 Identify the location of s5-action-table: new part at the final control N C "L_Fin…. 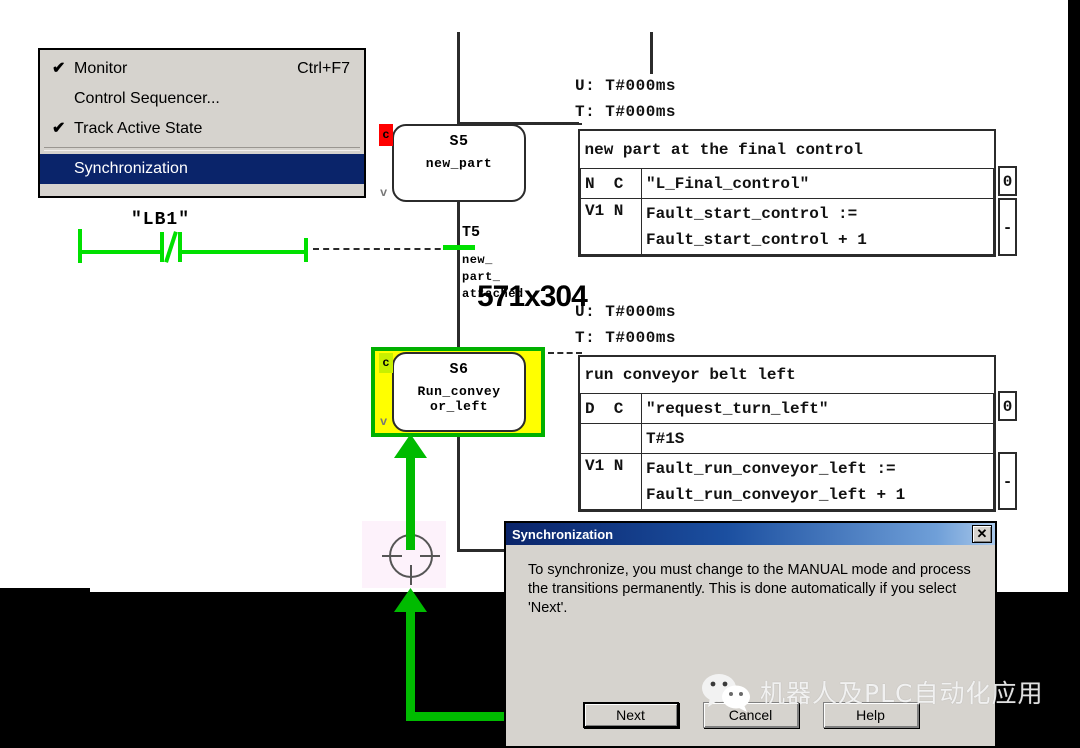
(787, 193).